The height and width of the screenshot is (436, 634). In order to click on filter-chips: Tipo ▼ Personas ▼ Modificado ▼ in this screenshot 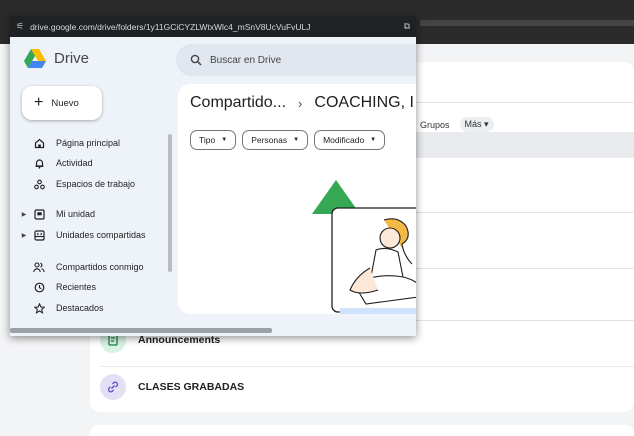, I will do `click(288, 140)`.